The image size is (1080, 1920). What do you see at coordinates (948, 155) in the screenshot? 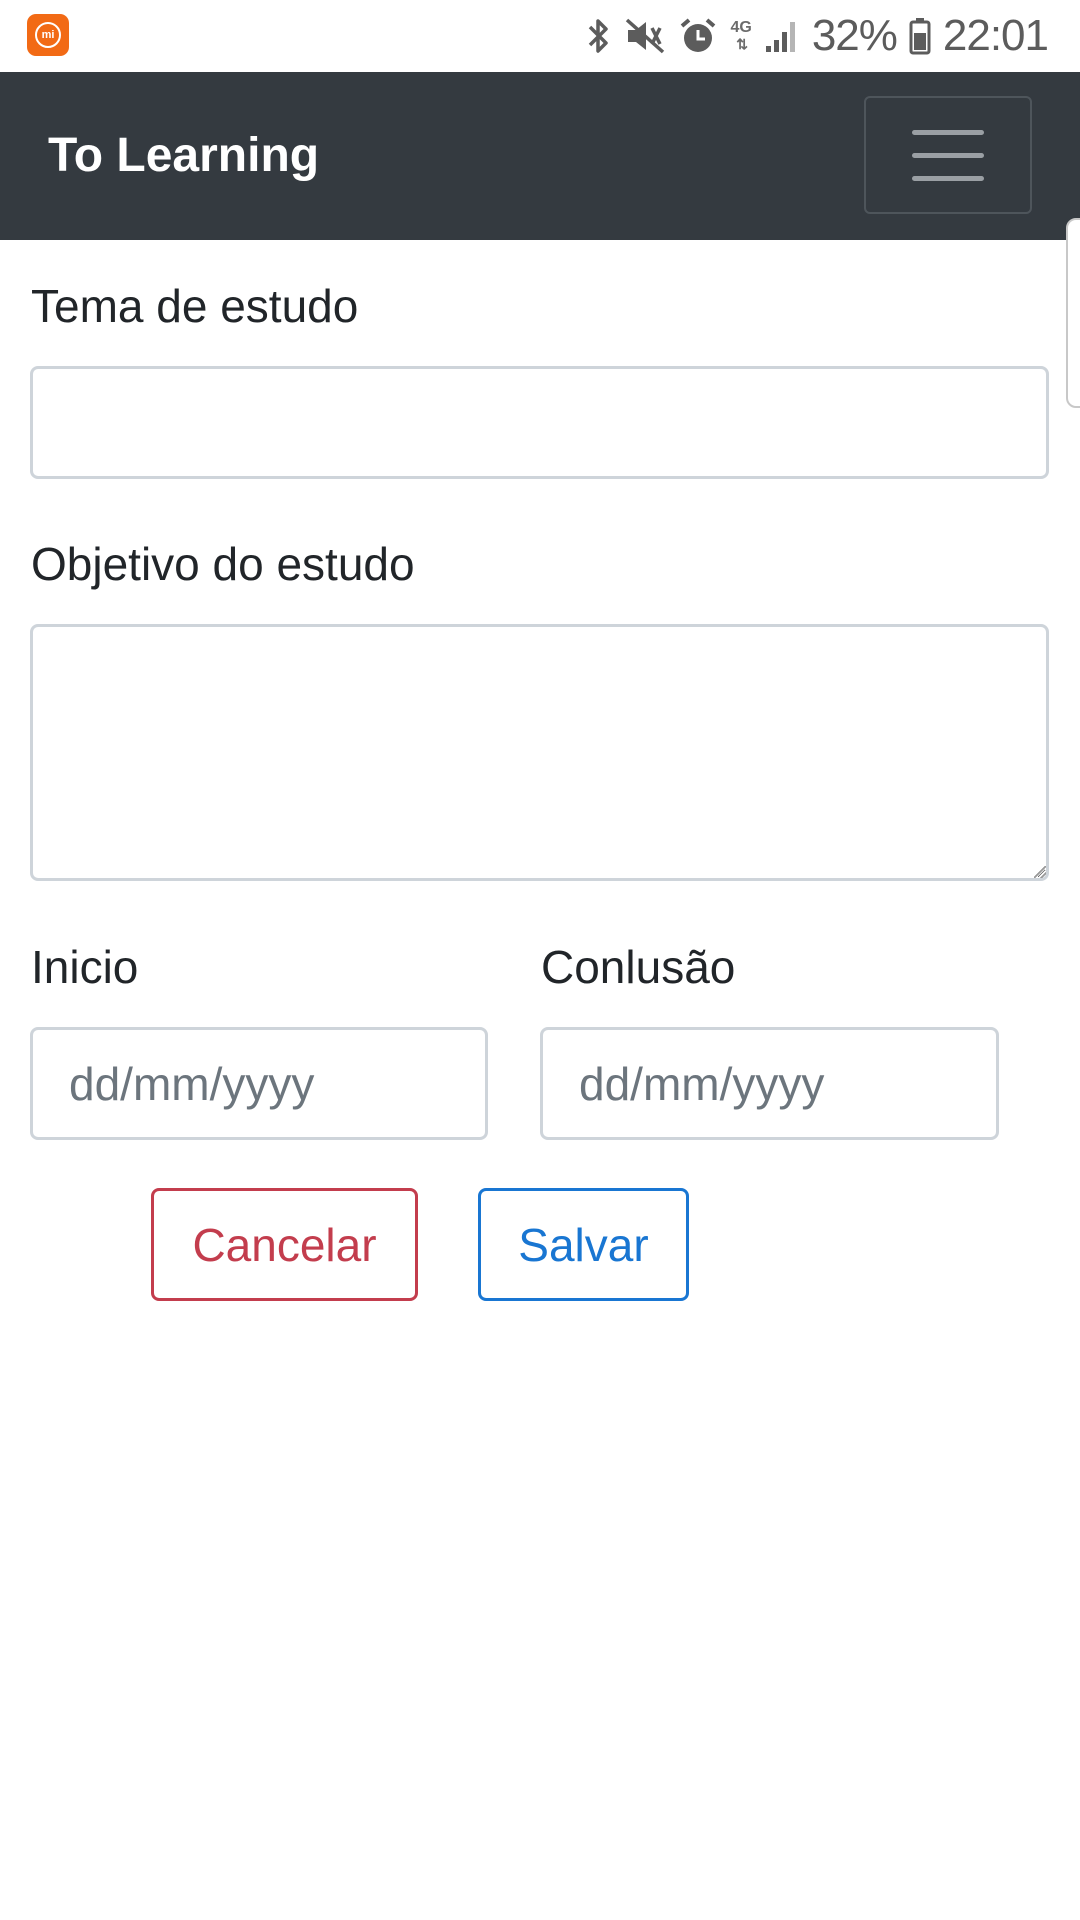
I see `navbar-toggle-button` at bounding box center [948, 155].